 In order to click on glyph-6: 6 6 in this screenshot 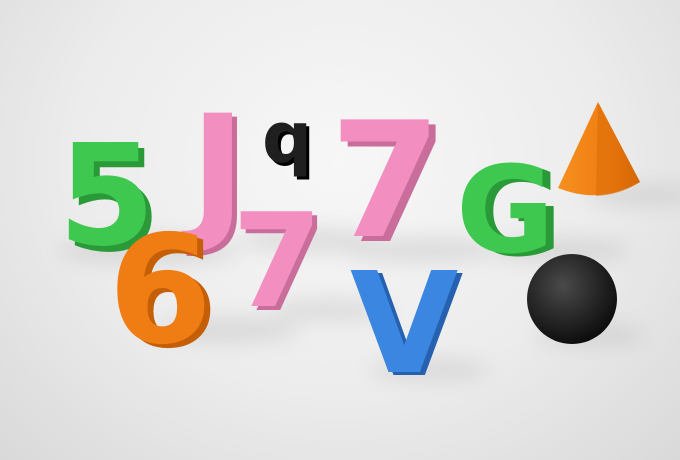, I will do `click(163, 293)`.